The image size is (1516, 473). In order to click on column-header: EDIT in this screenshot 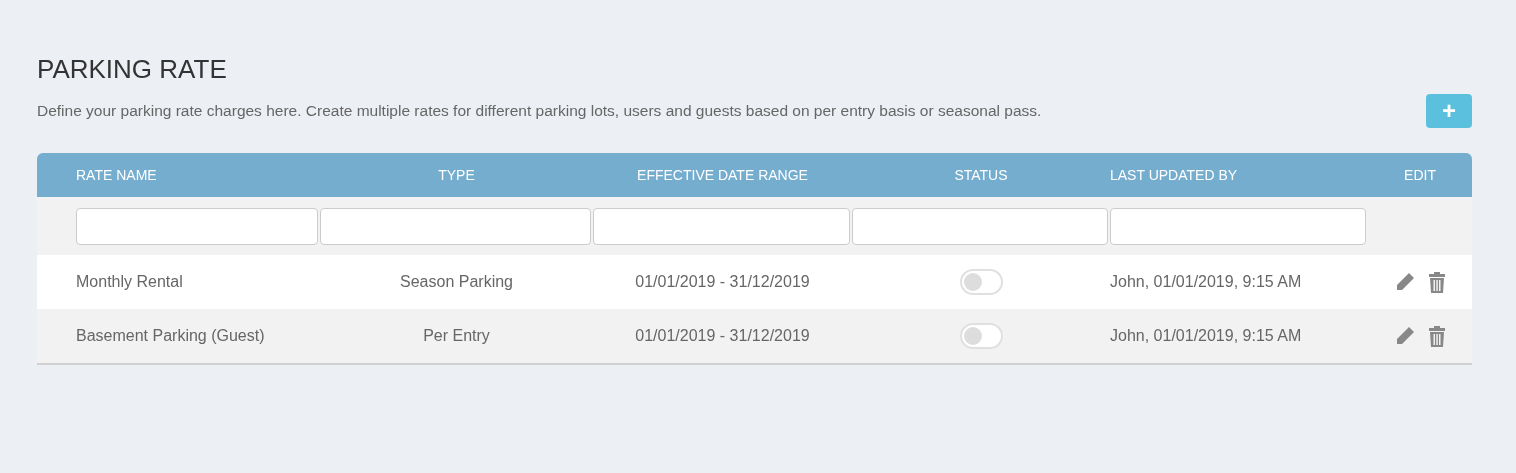, I will do `click(1420, 175)`.